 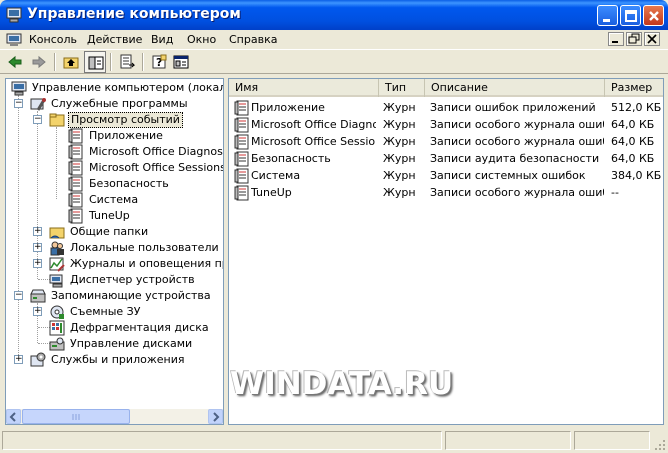 What do you see at coordinates (127, 62) in the screenshot?
I see `export-list-button` at bounding box center [127, 62].